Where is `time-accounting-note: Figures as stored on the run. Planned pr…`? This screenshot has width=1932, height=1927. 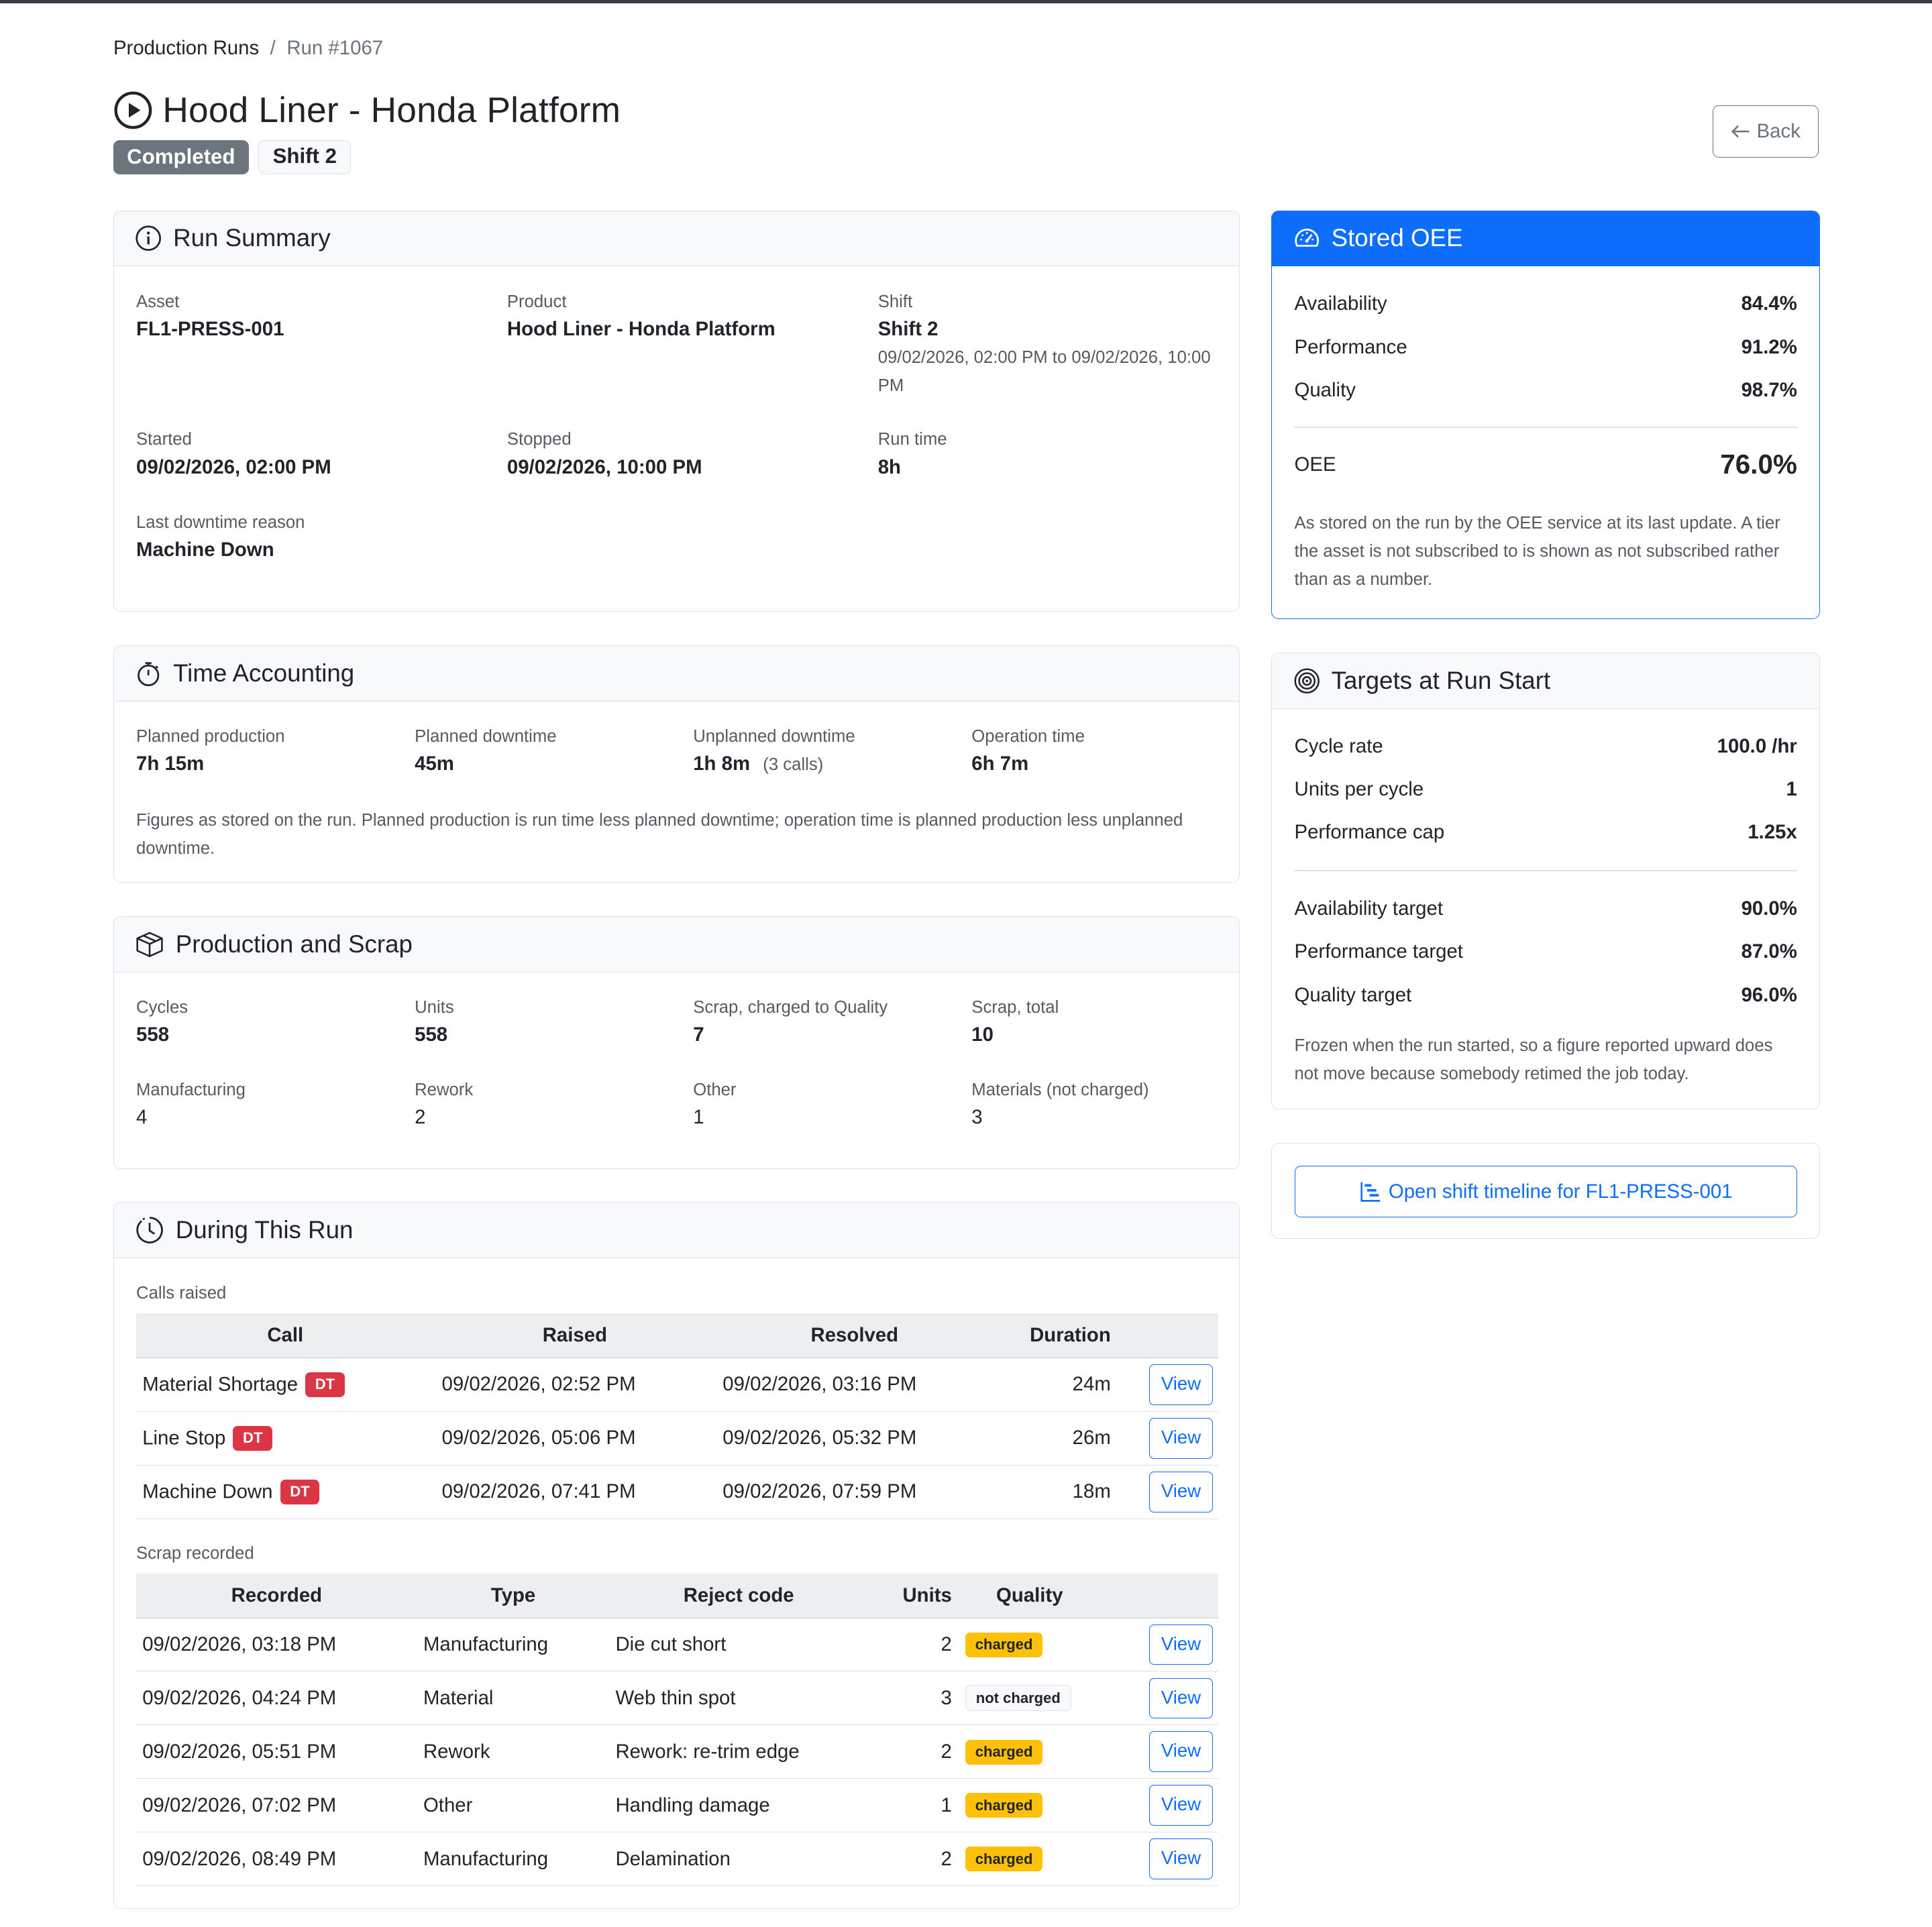 time-accounting-note: Figures as stored on the run. Planned pr… is located at coordinates (659, 834).